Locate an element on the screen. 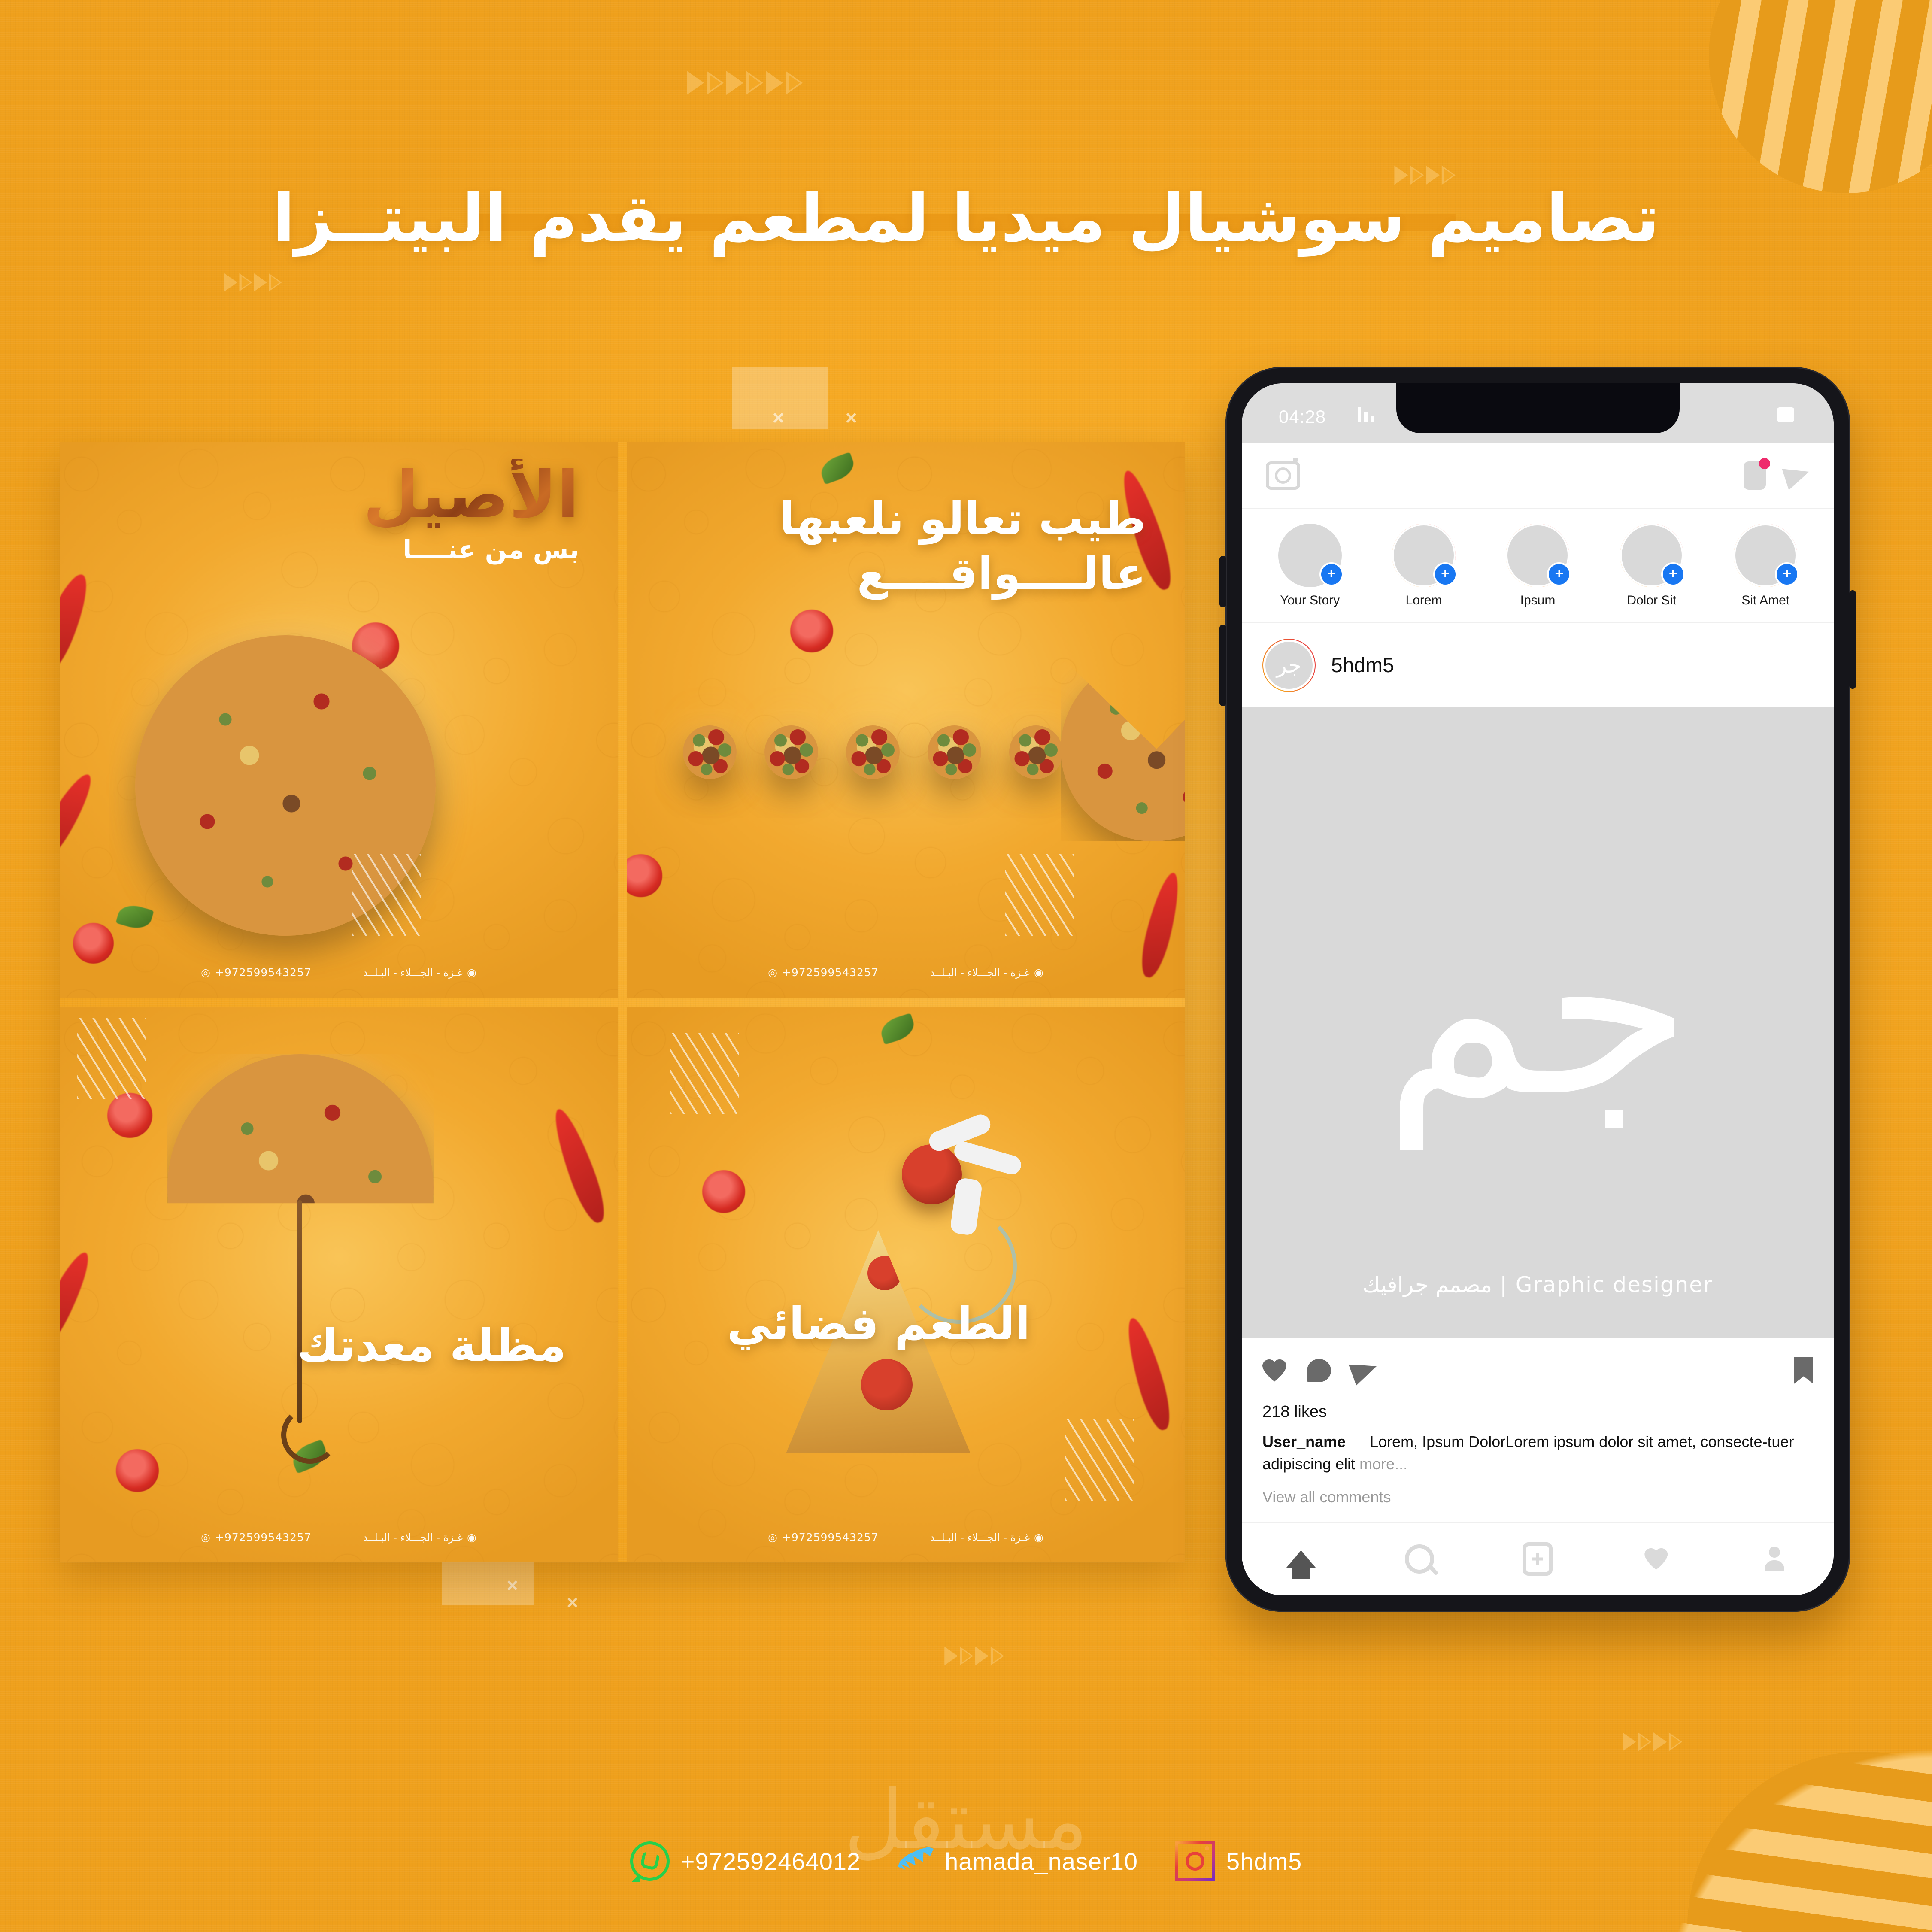 The height and width of the screenshot is (1932, 1932). tab-add-post is located at coordinates (1538, 1559).